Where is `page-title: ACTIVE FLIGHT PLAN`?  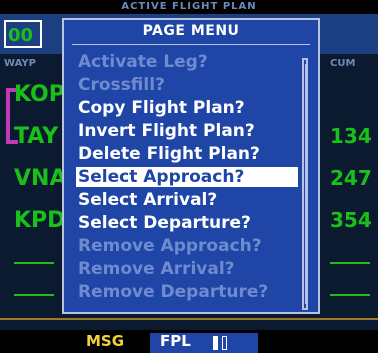
page-title: ACTIVE FLIGHT PLAN is located at coordinates (189, 7).